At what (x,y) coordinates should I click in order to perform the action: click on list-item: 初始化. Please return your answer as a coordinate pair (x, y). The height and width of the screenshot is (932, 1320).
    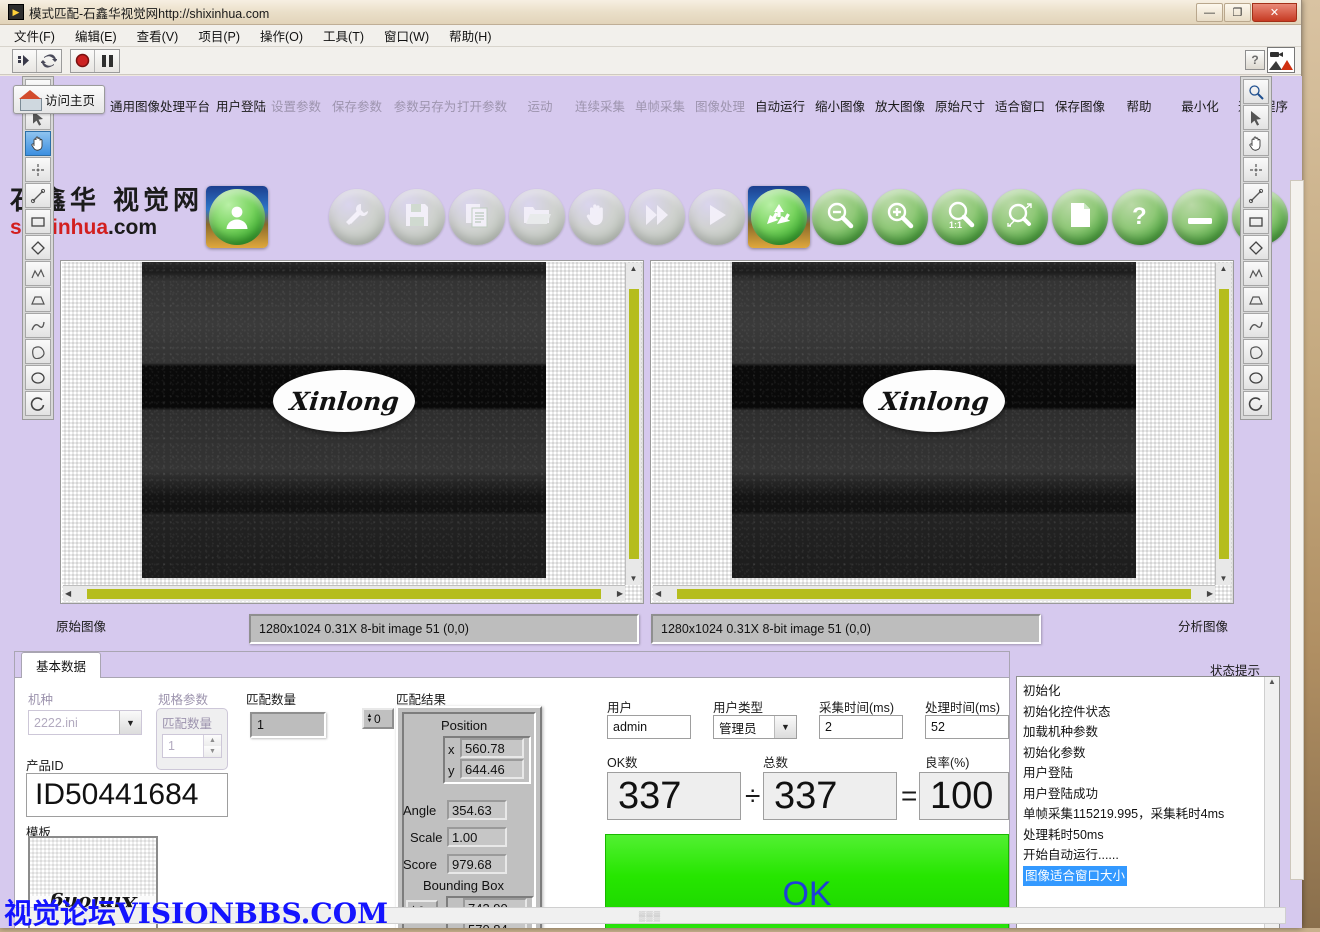
    Looking at the image, I should click on (1143, 691).